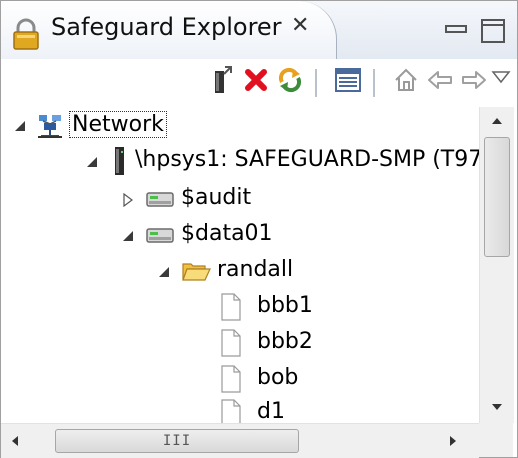  What do you see at coordinates (196, 271) in the screenshot?
I see `open-folder-icon` at bounding box center [196, 271].